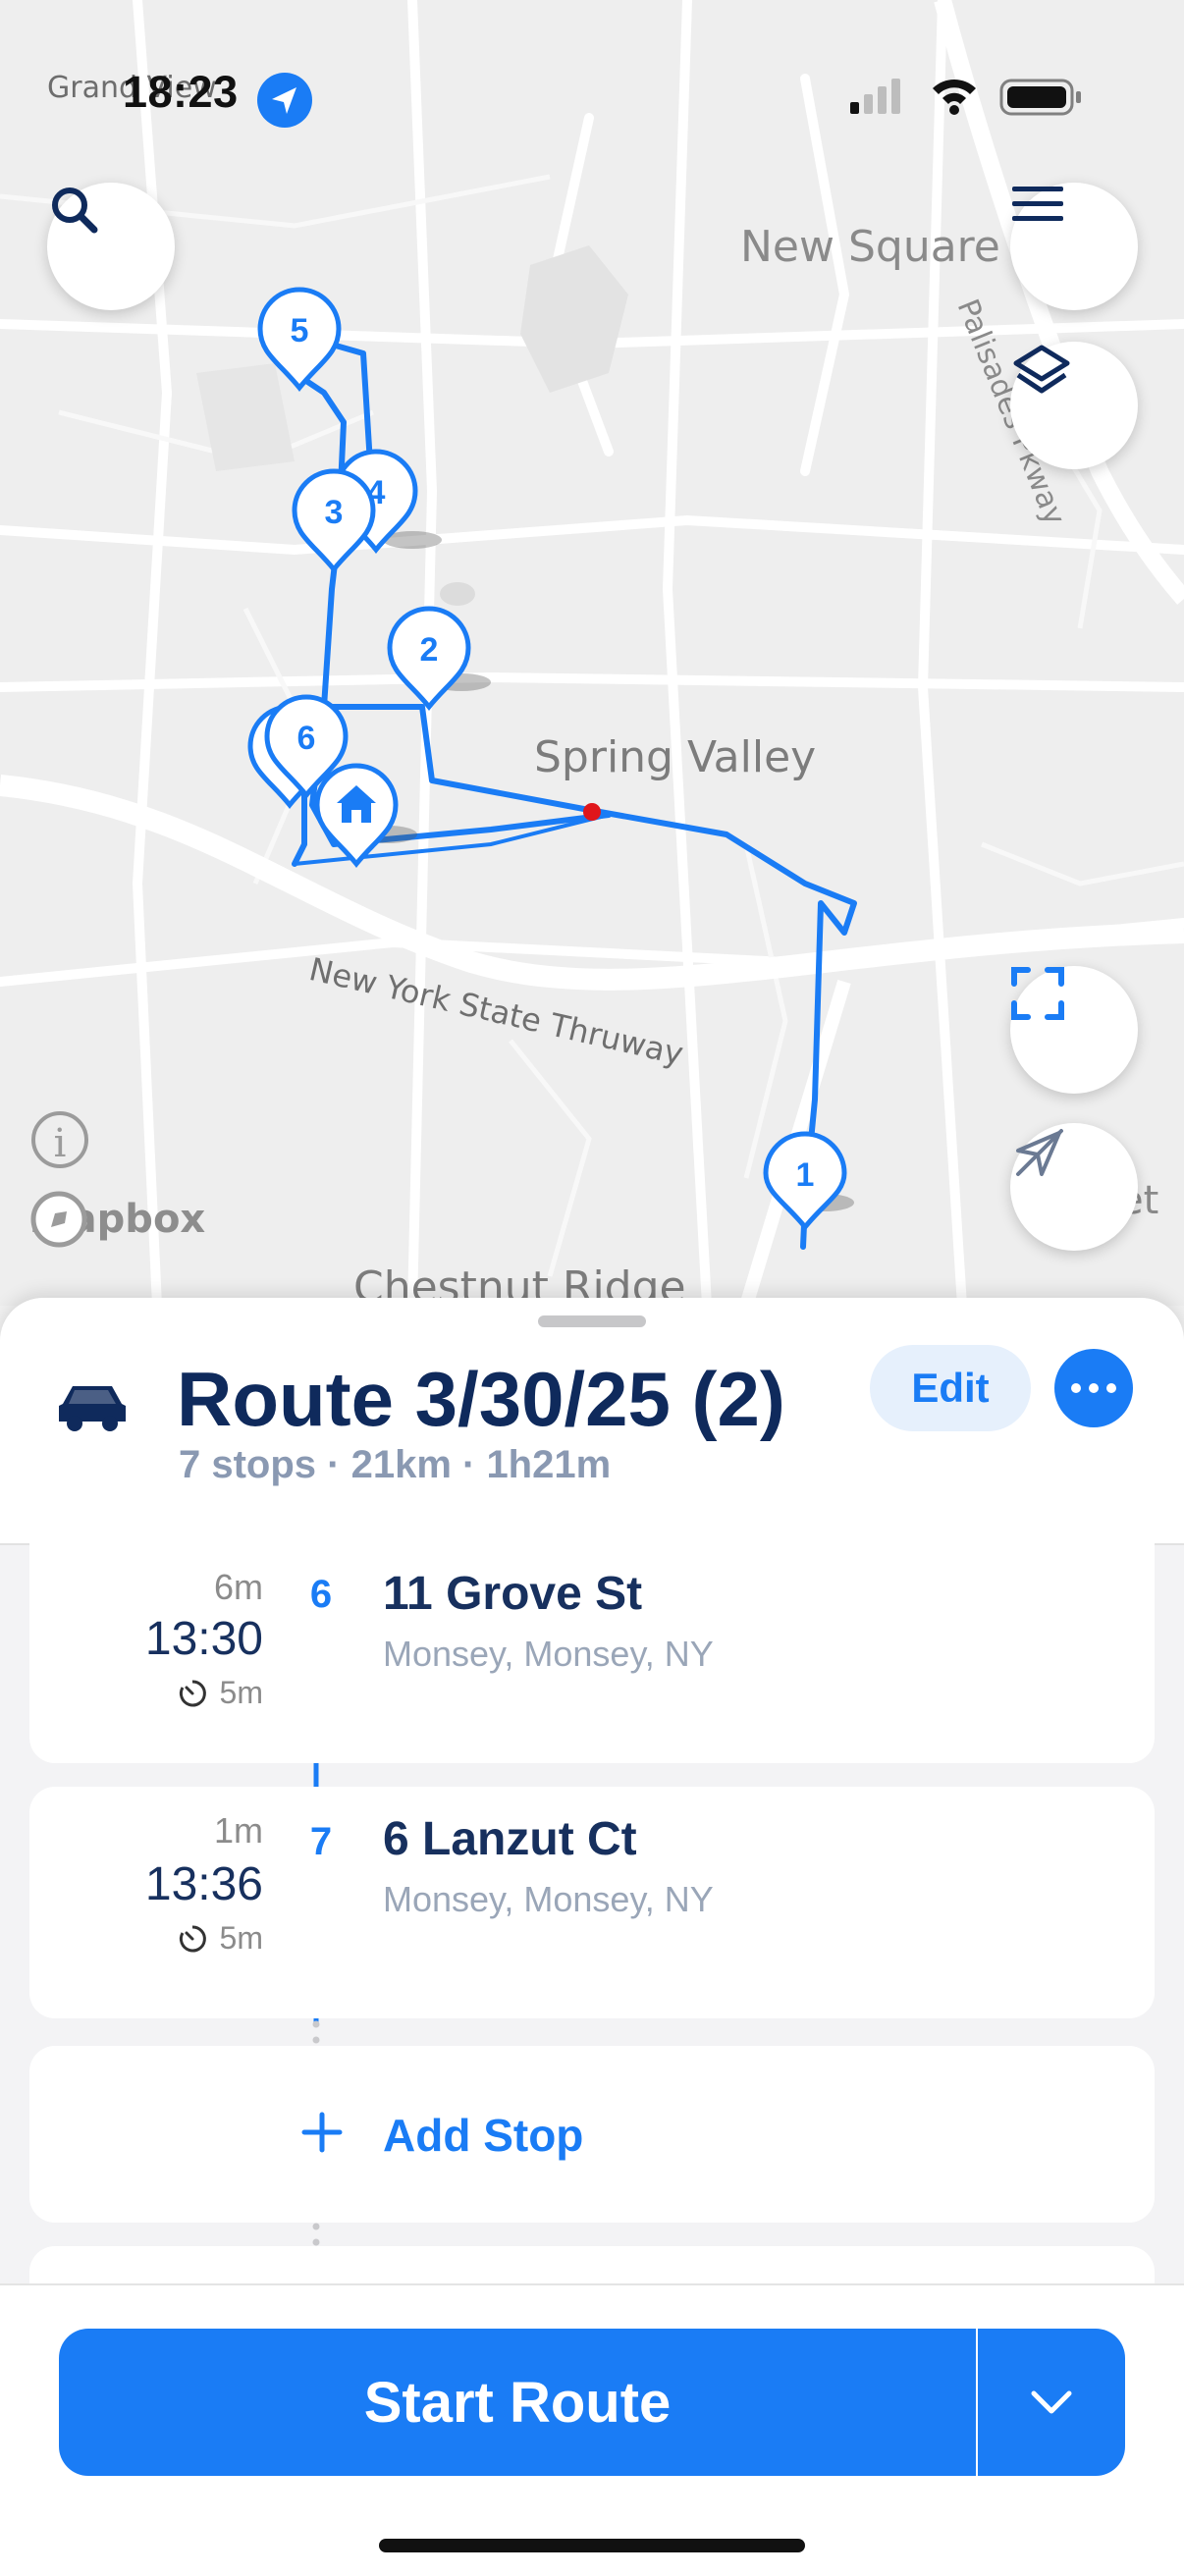 The image size is (1184, 2576). I want to click on more-options-button, so click(1093, 1388).